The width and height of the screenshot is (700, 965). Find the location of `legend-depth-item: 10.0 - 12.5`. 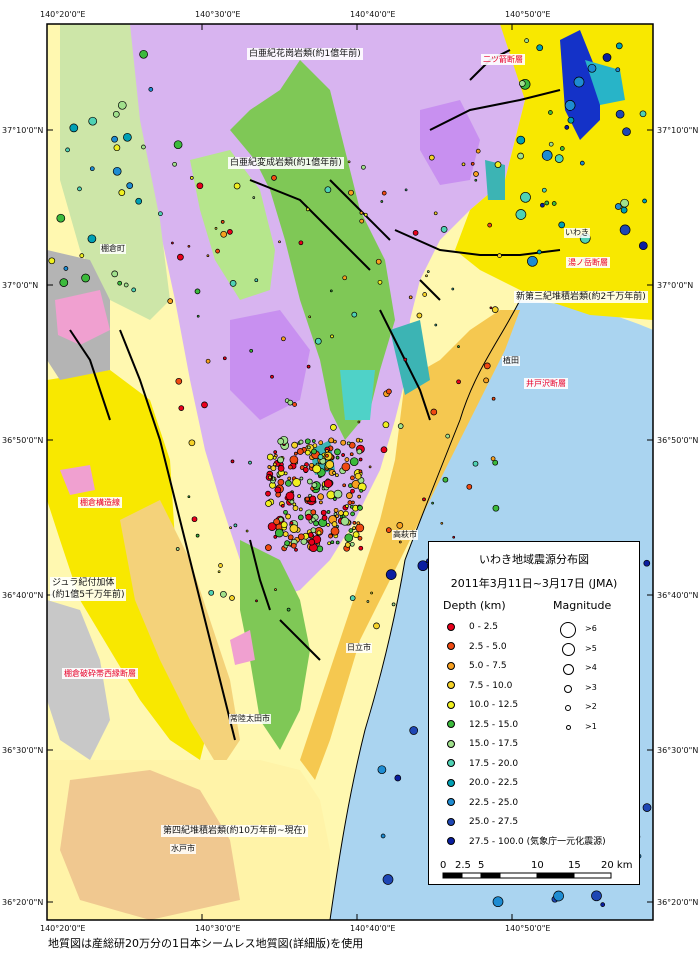

legend-depth-item: 10.0 - 12.5 is located at coordinates (482, 705).